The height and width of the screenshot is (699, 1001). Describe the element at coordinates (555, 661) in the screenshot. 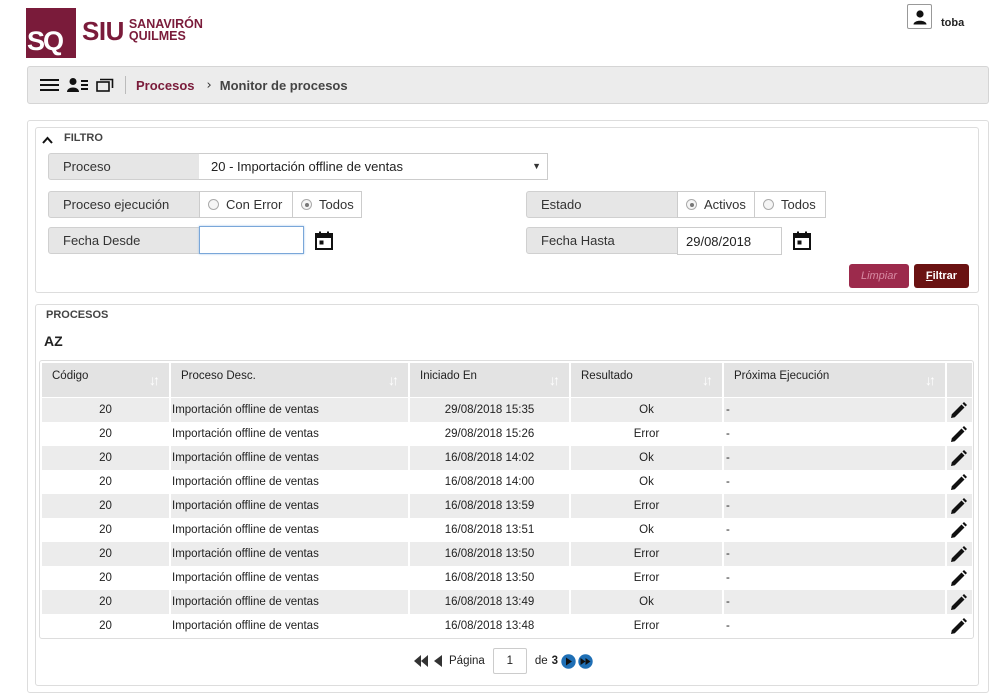

I see `total-pages: 3` at that location.